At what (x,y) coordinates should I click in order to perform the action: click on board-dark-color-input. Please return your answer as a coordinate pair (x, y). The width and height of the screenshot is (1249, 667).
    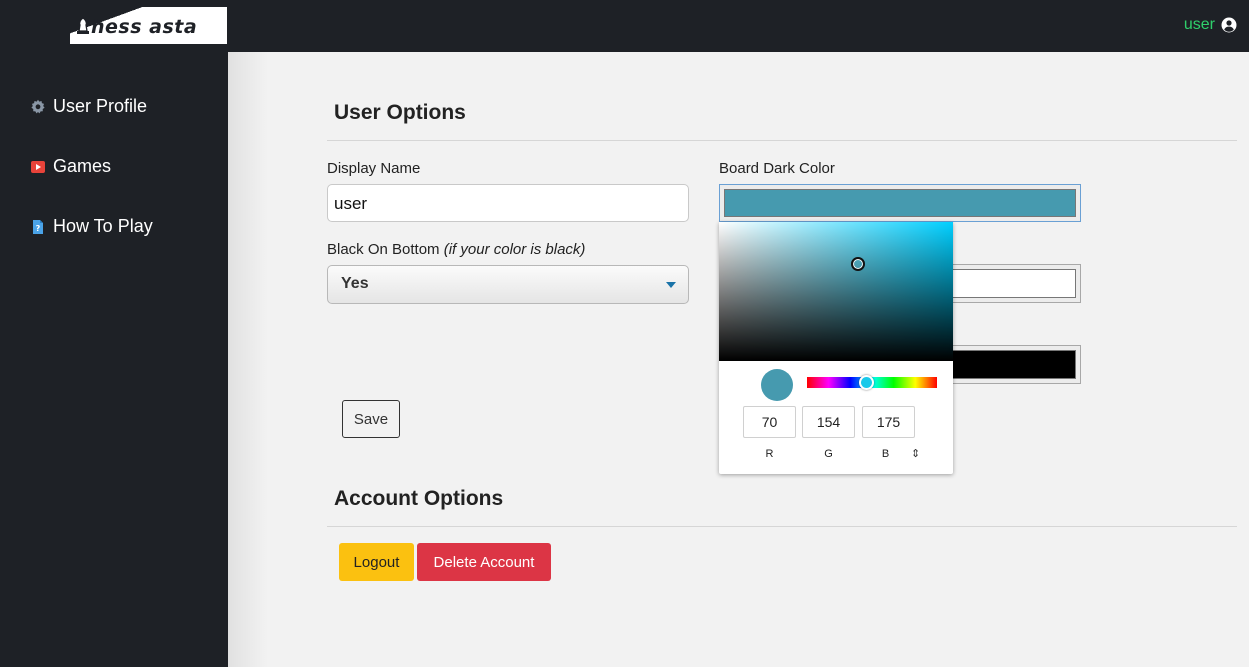
    Looking at the image, I should click on (900, 203).